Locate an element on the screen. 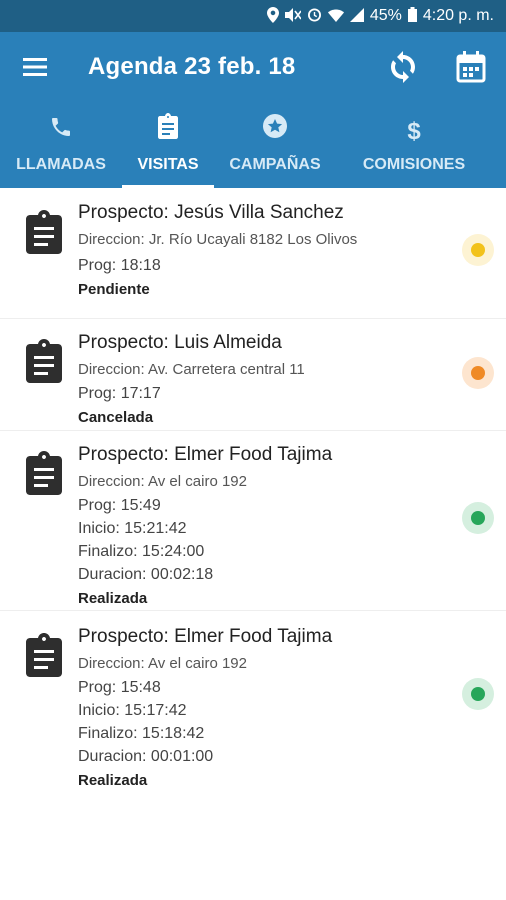  signal-icon is located at coordinates (356, 16).